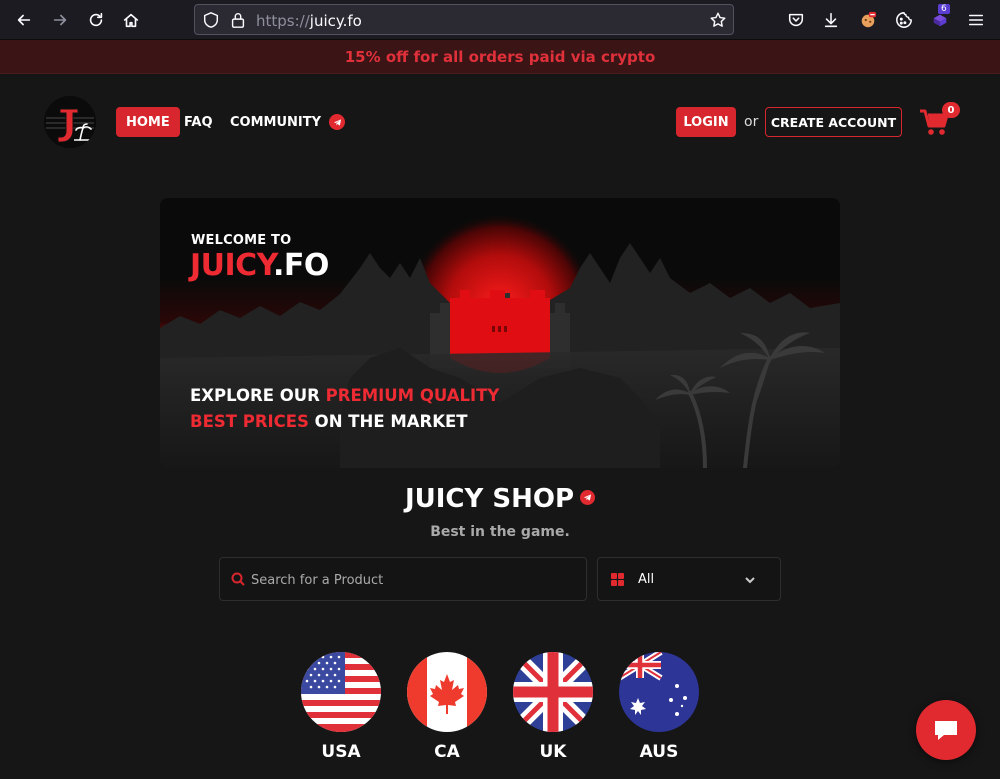  What do you see at coordinates (337, 122) in the screenshot?
I see `telegram-icon` at bounding box center [337, 122].